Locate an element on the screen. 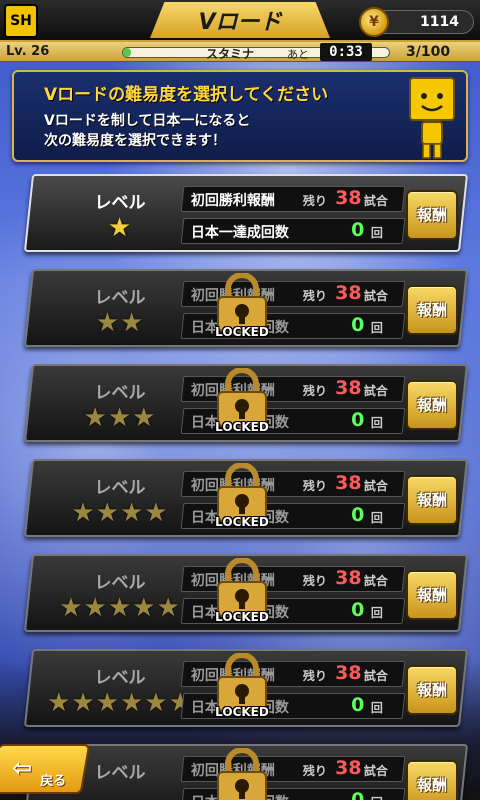 Image resolution: width=480 pixels, height=800 pixels. champion-count-row: 日本一達成回数 0回 is located at coordinates (293, 231).